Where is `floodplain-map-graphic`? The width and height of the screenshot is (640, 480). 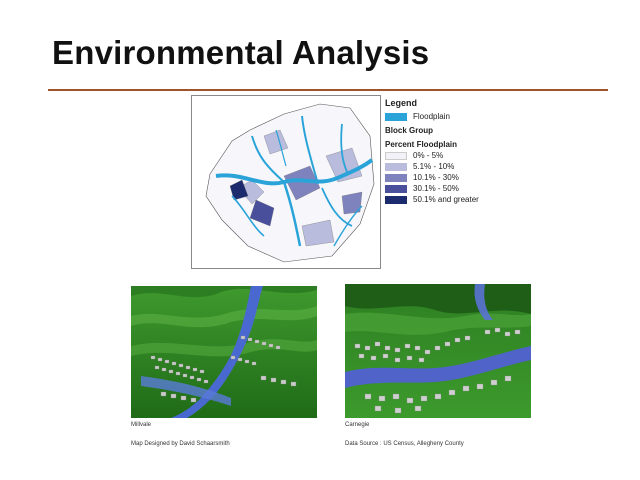 floodplain-map-graphic is located at coordinates (290, 183).